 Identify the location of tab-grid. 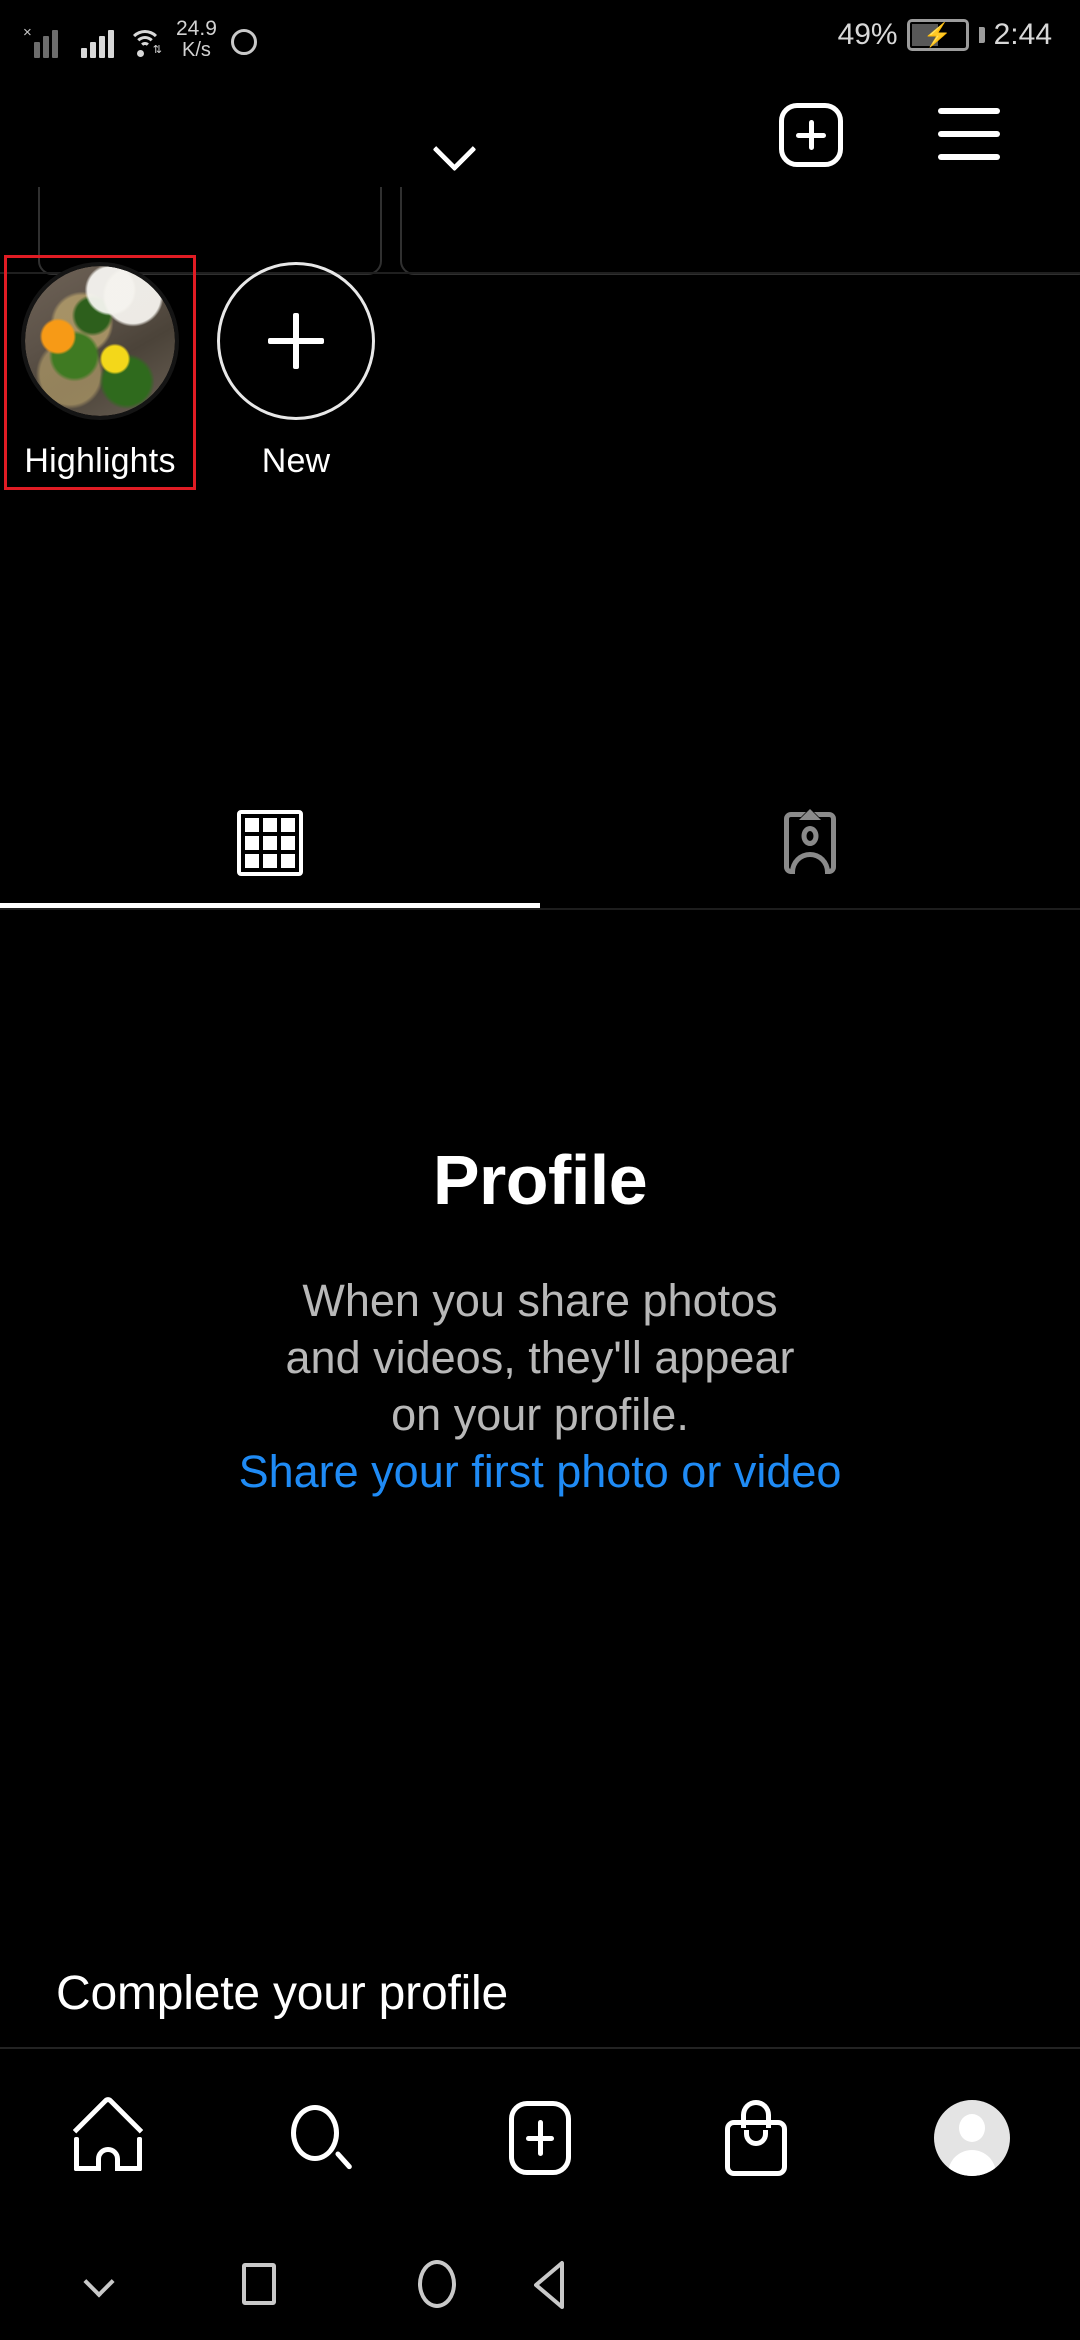
(270, 843).